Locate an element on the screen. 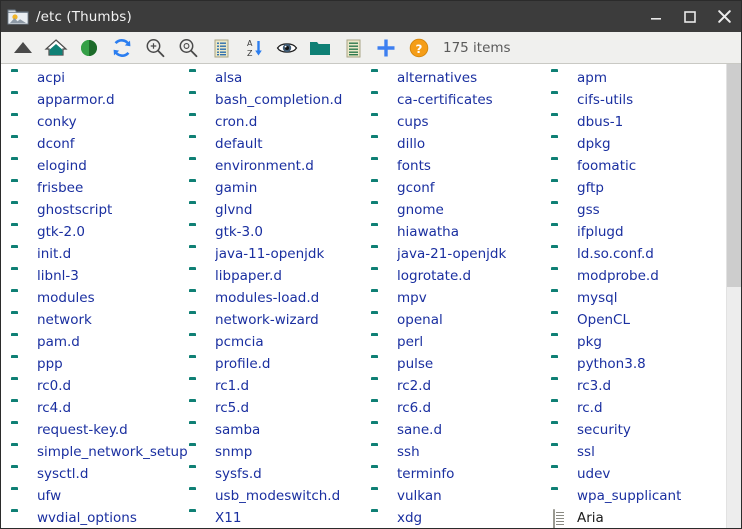 The width and height of the screenshot is (742, 529). file-item: gtk-3.0 is located at coordinates (280, 232).